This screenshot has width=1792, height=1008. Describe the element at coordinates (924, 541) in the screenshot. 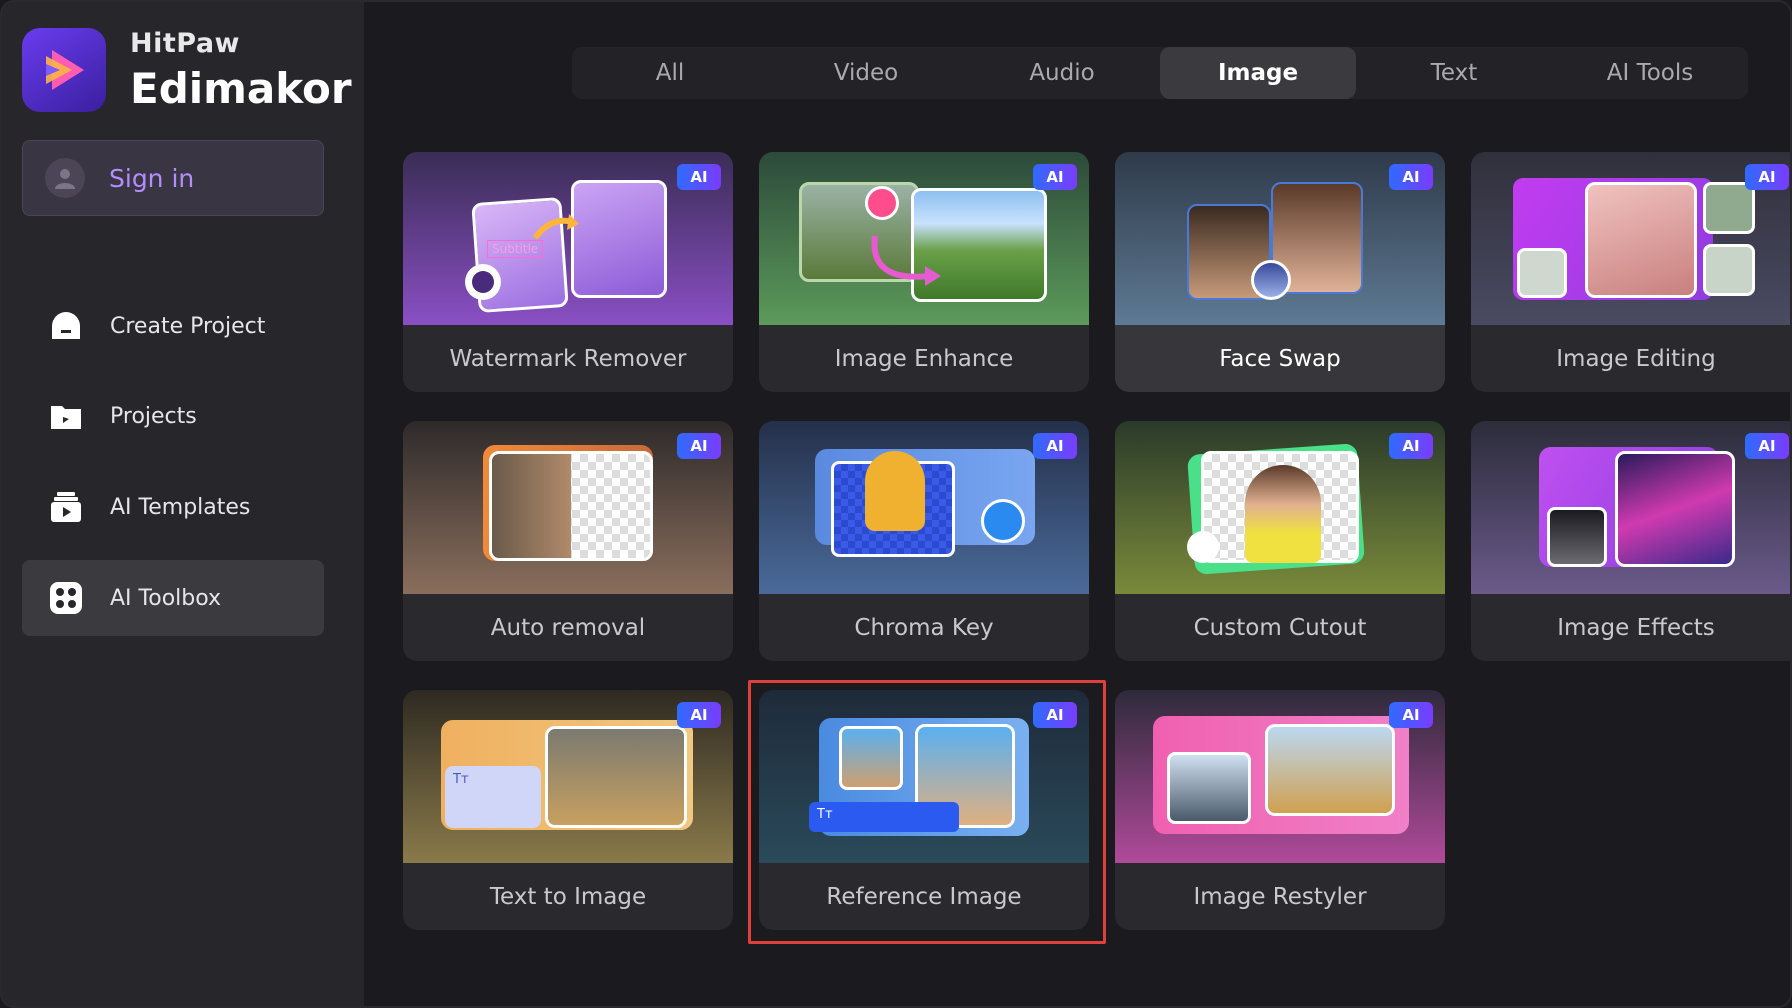

I see `tool-card-chroma-key: AI Chroma Key` at that location.